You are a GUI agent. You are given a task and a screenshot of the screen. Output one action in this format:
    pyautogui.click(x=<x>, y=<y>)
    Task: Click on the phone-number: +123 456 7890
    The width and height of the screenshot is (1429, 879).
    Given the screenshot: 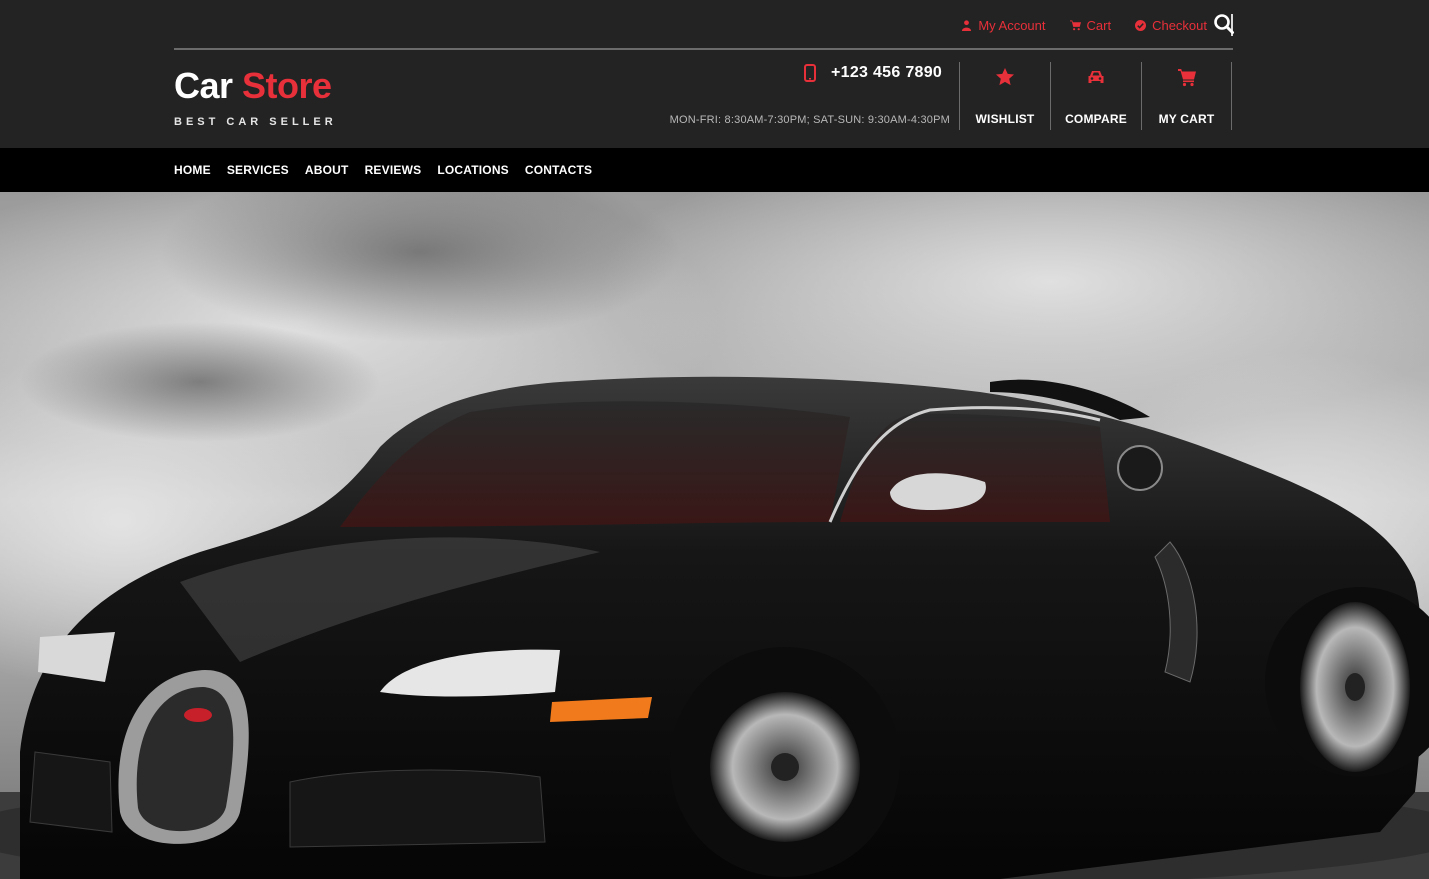 What is the action you would take?
    pyautogui.click(x=886, y=73)
    